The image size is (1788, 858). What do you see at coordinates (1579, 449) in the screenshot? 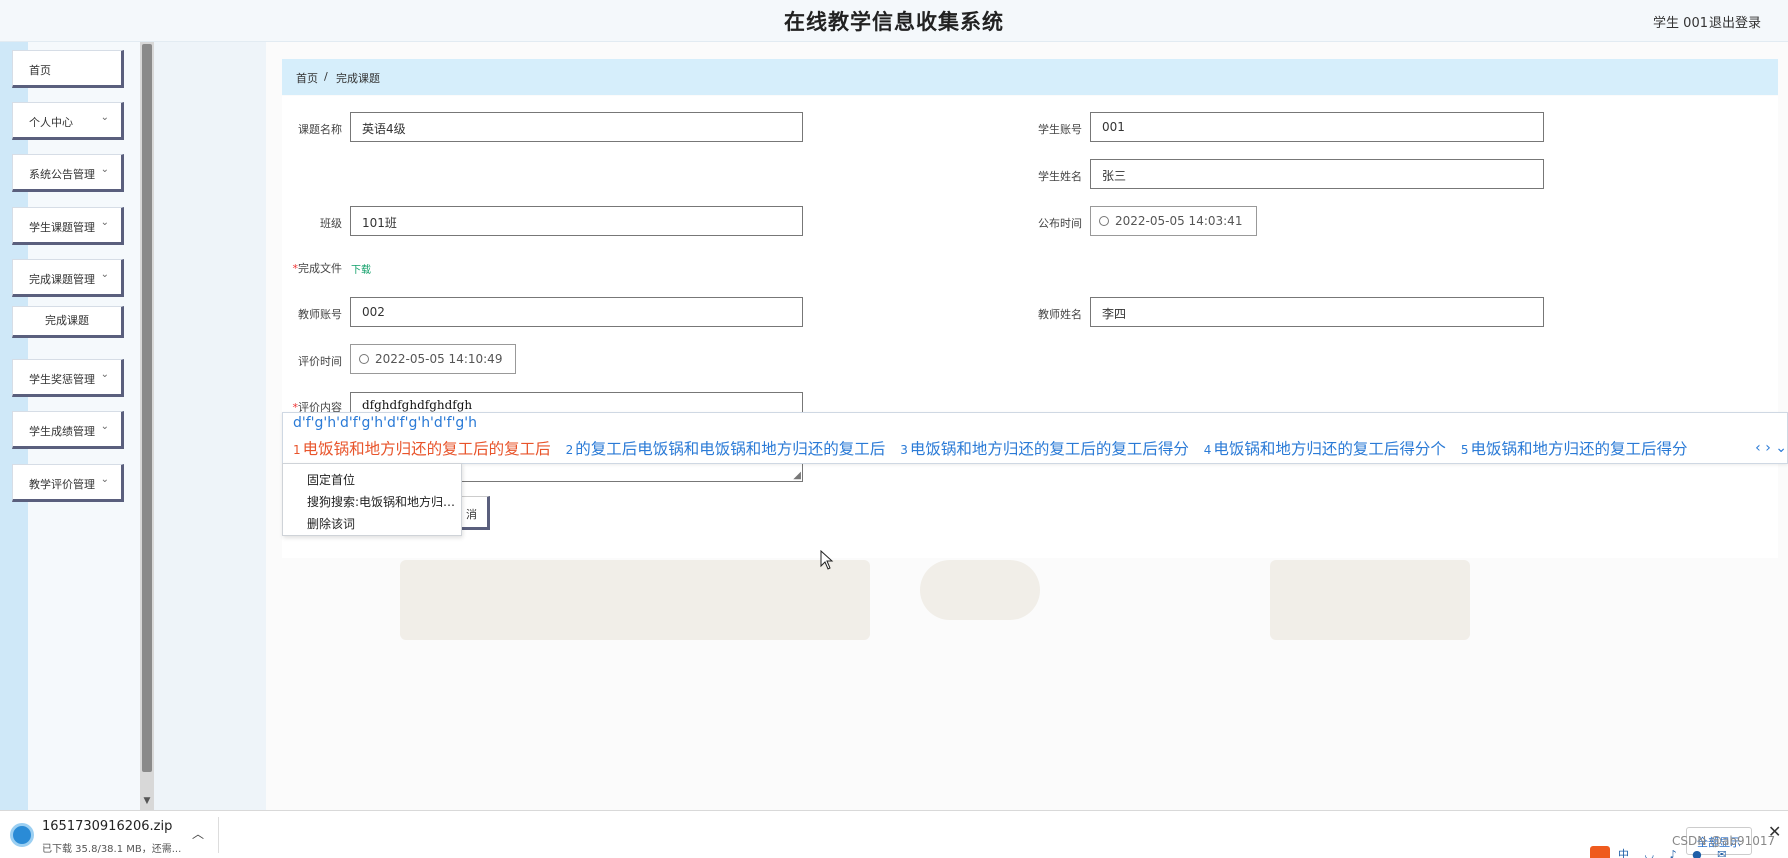
I see `ime-candidate-text: 电饭锅和地方归还的复工后得分` at bounding box center [1579, 449].